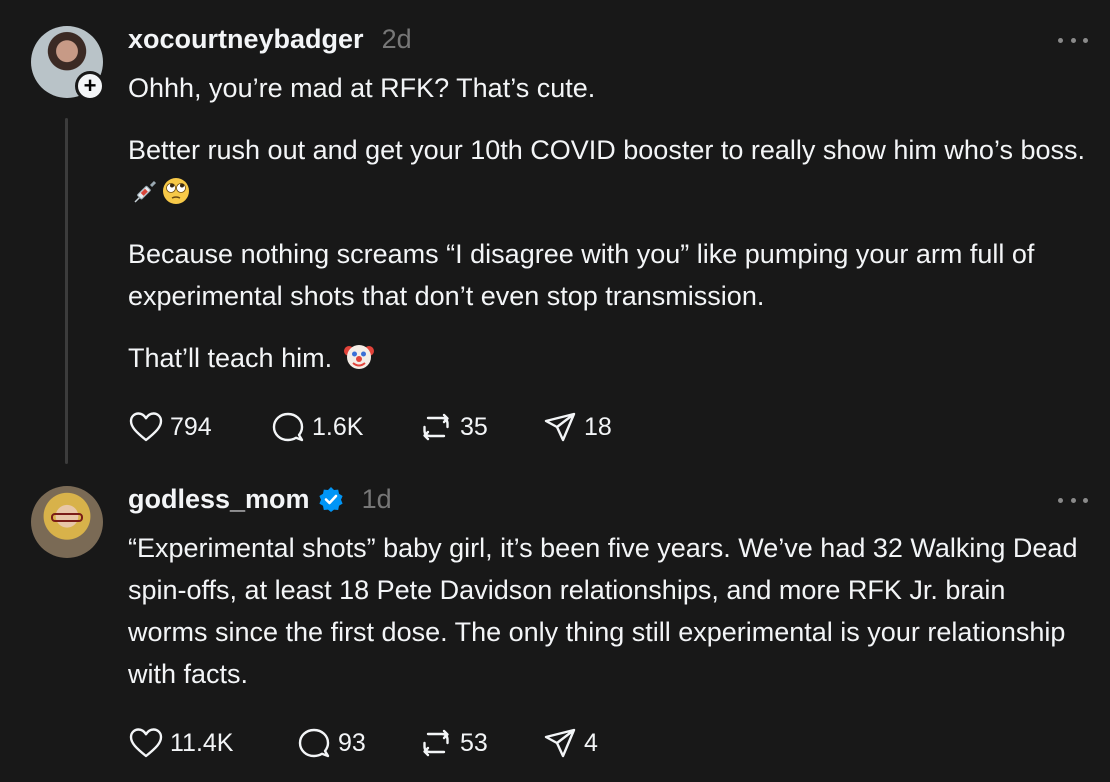 This screenshot has width=1110, height=782. I want to click on reply-count: 1.6K, so click(338, 426).